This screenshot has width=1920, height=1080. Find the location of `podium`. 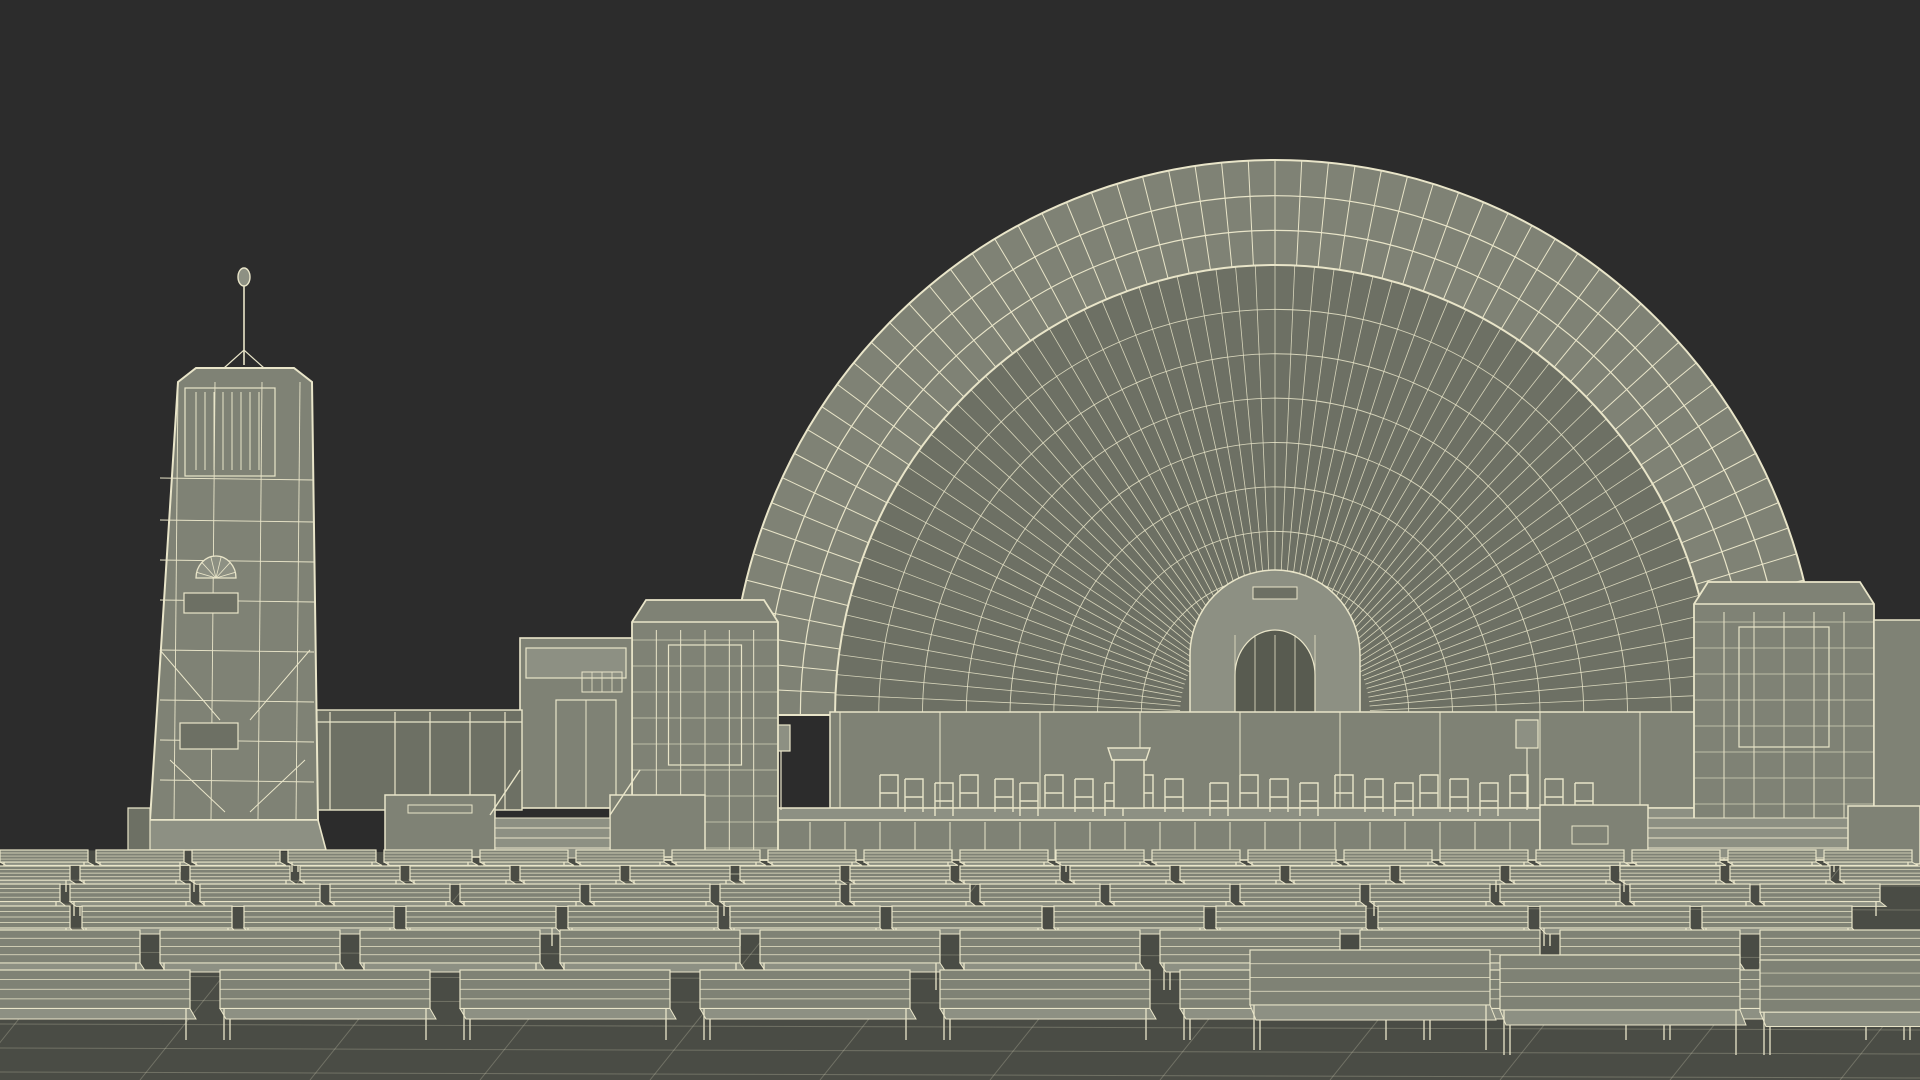

podium is located at coordinates (1129, 778).